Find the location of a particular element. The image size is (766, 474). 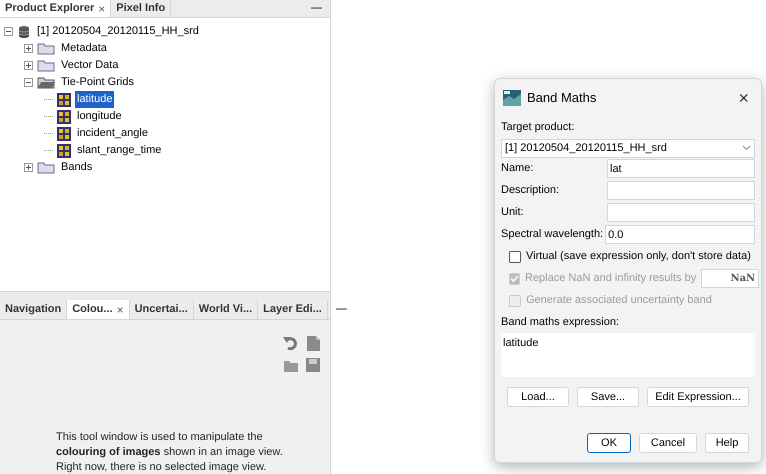

rotate-icon is located at coordinates (291, 343).